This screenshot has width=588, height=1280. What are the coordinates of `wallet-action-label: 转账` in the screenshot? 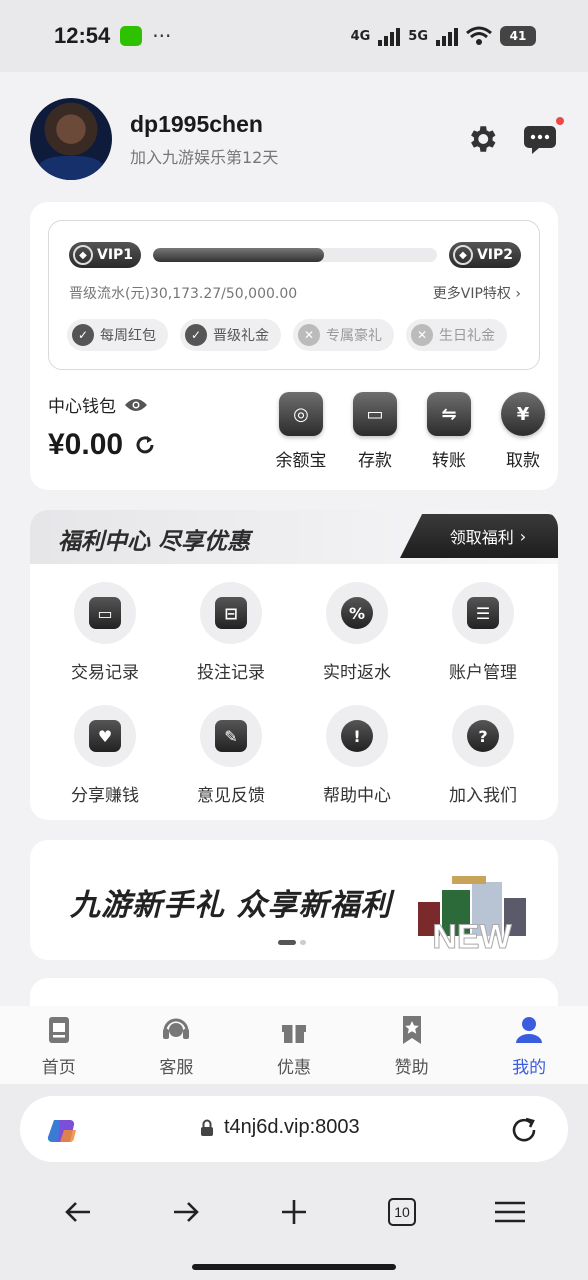 It's located at (449, 461).